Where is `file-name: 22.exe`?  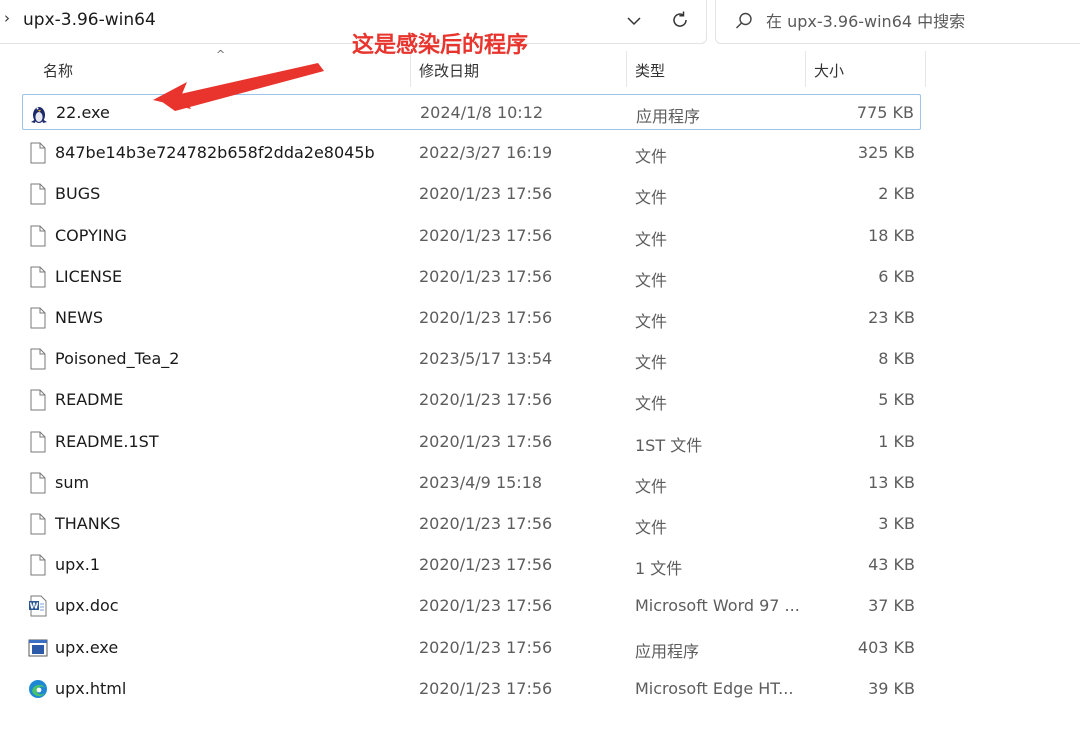 file-name: 22.exe is located at coordinates (83, 112).